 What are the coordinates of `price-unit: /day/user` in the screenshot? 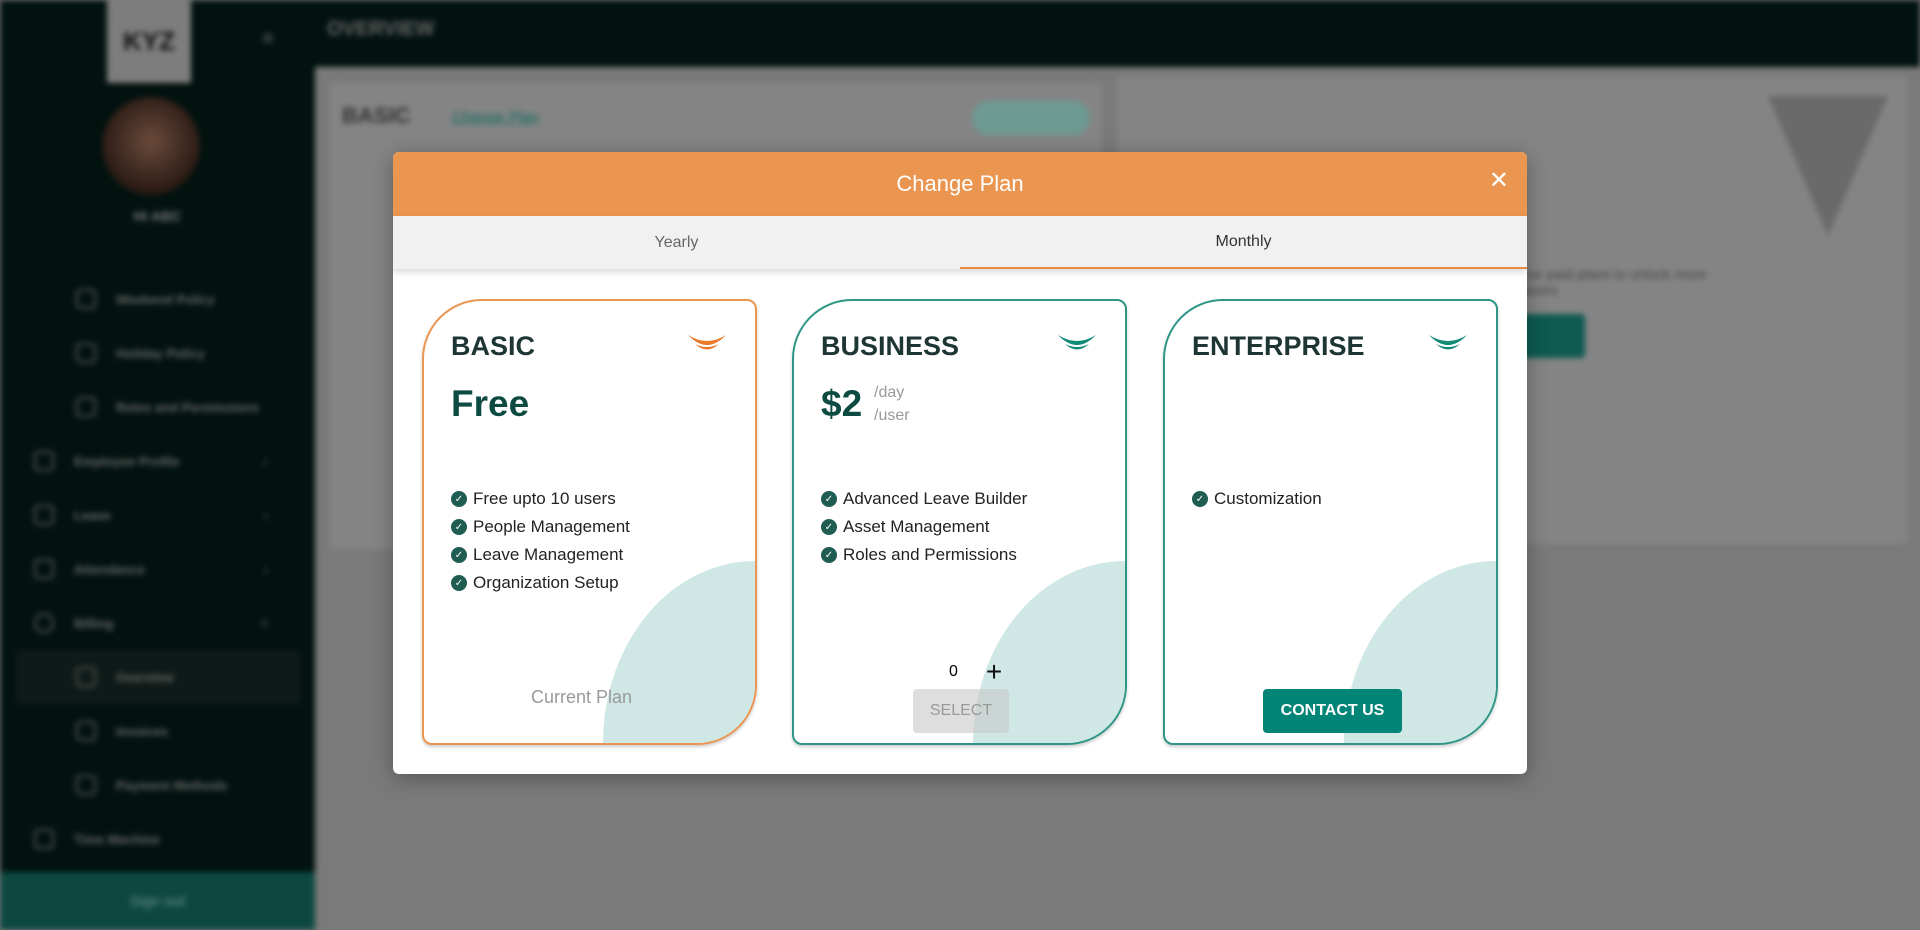 It's located at (892, 404).